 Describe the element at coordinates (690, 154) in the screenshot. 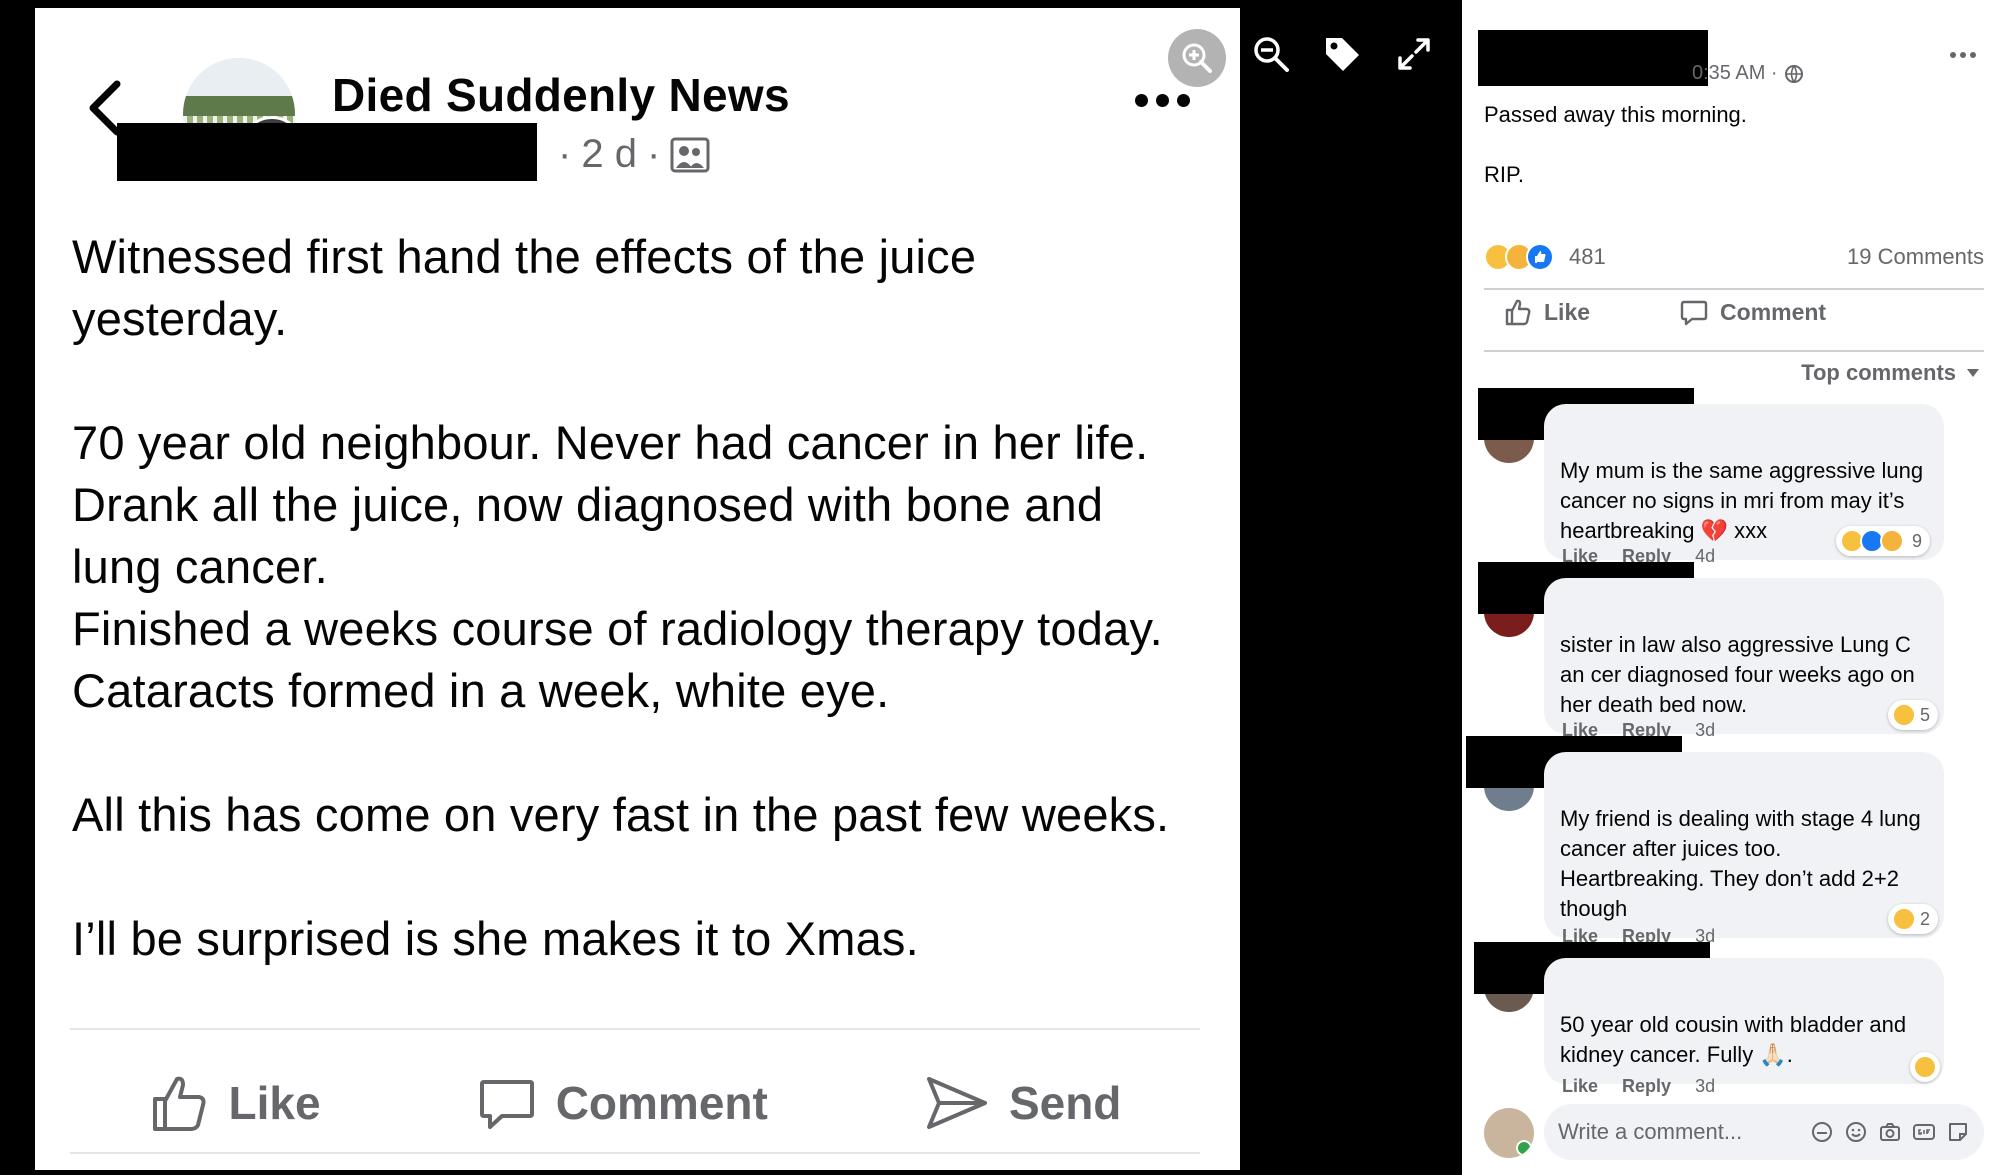

I see `audience-friends-icon` at that location.